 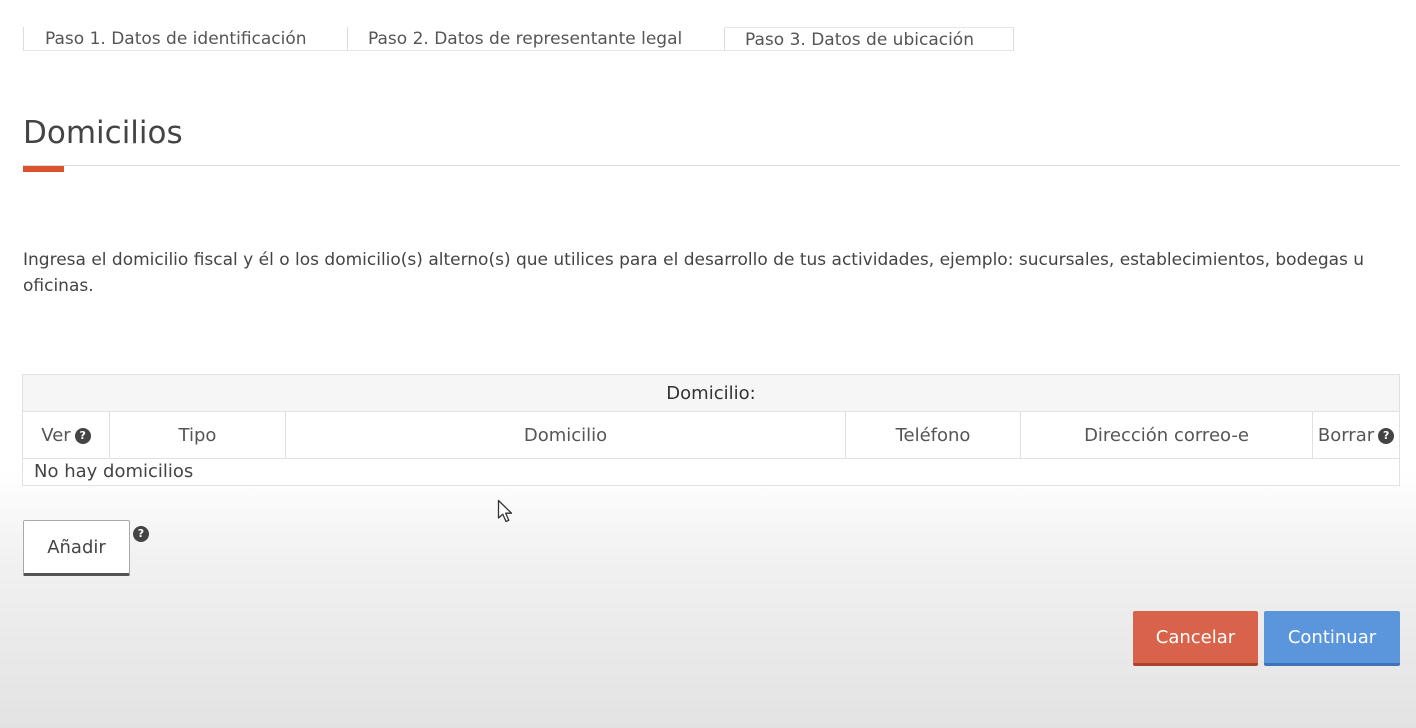 What do you see at coordinates (103, 133) in the screenshot?
I see `page-title: Domicilios` at bounding box center [103, 133].